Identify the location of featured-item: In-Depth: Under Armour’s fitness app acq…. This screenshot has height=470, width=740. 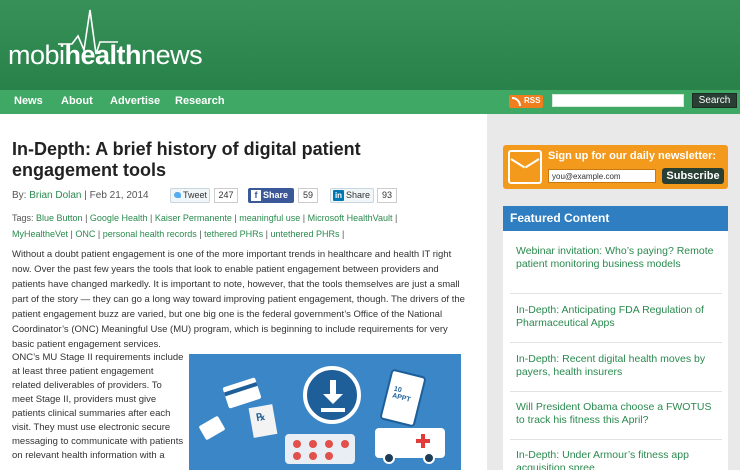
(616, 459).